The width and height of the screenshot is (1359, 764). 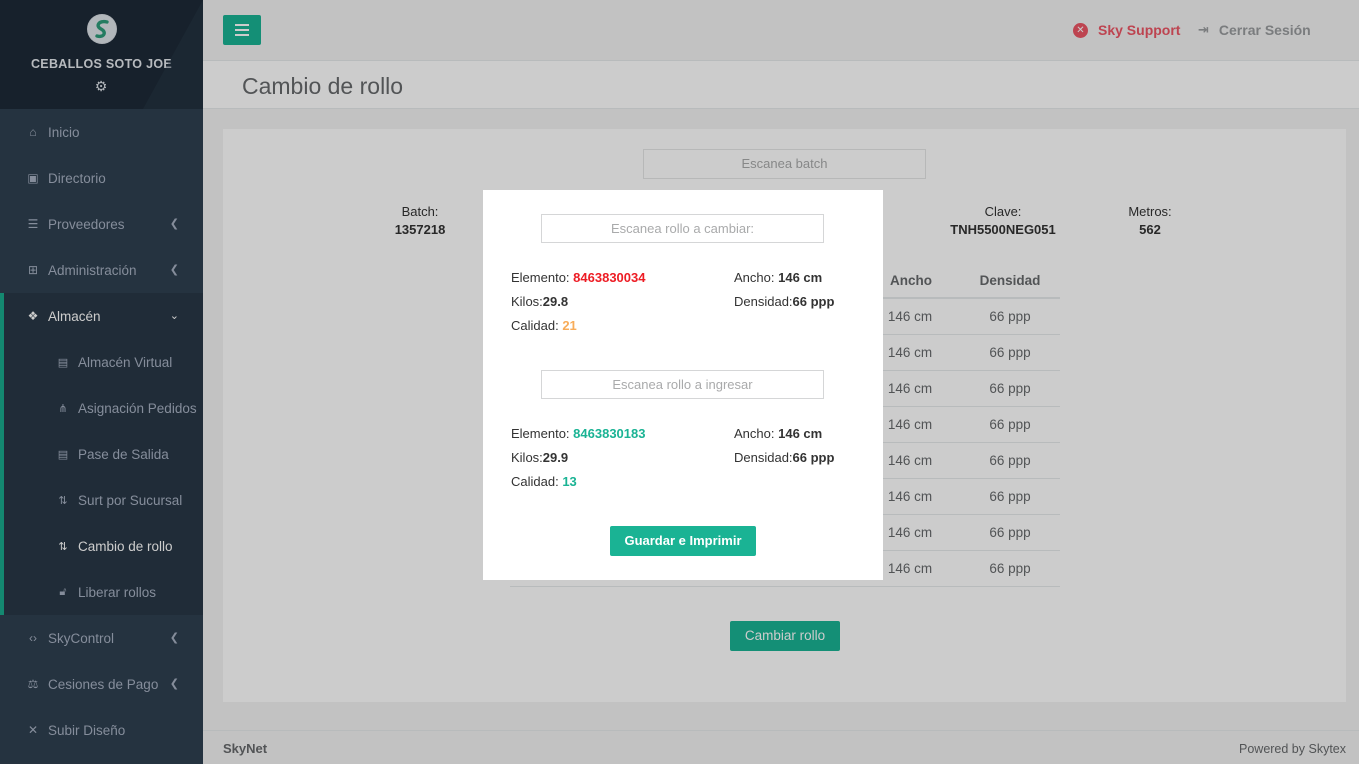 I want to click on in-densidad: Densidad:66 ppp, so click(x=784, y=457).